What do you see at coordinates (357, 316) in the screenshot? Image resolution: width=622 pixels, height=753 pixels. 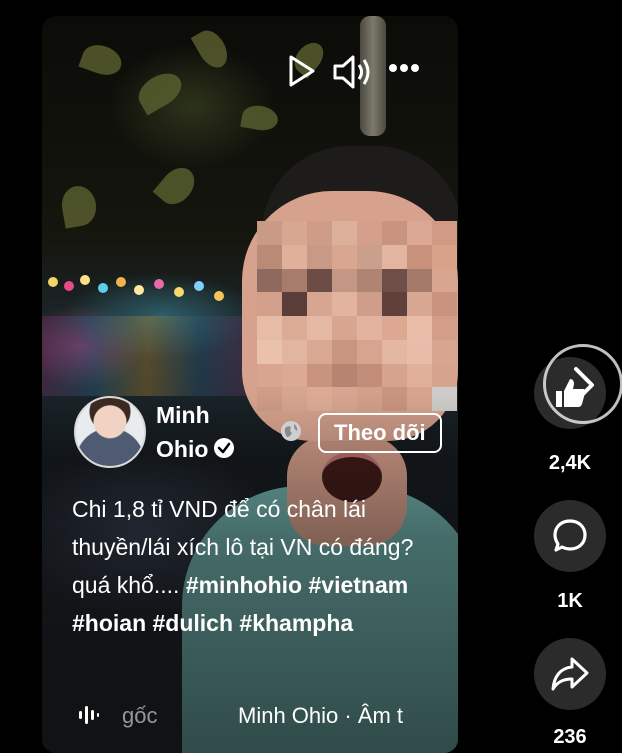 I see `pixelated-face` at bounding box center [357, 316].